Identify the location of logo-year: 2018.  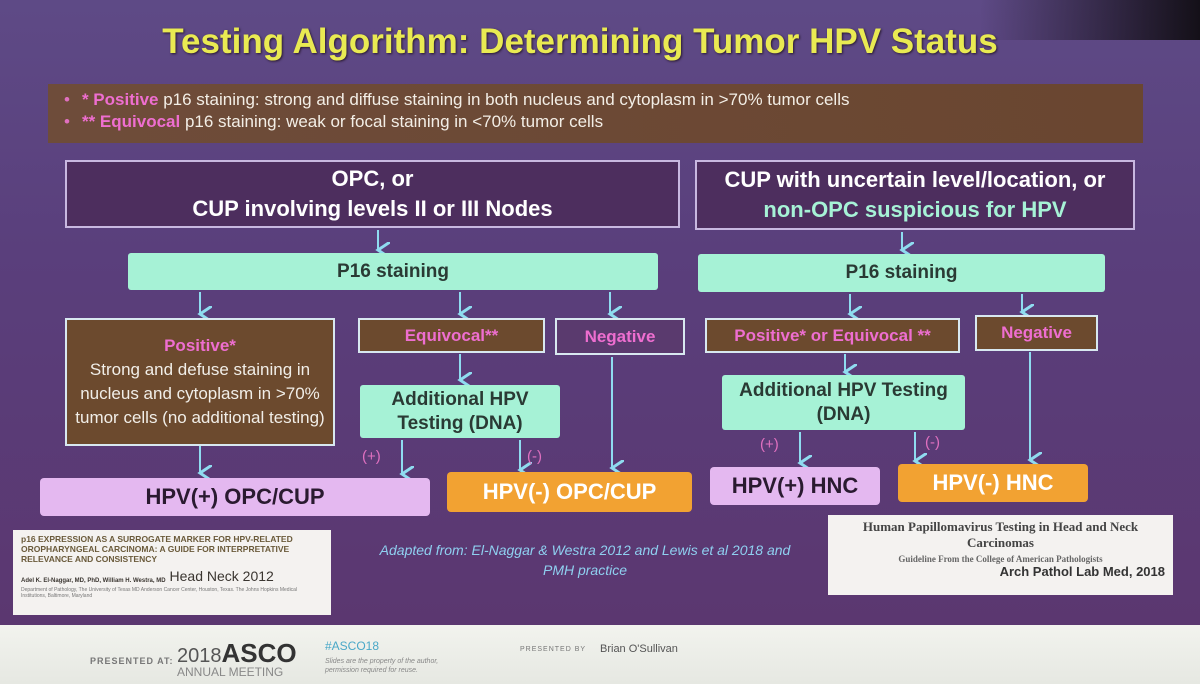
(199, 656).